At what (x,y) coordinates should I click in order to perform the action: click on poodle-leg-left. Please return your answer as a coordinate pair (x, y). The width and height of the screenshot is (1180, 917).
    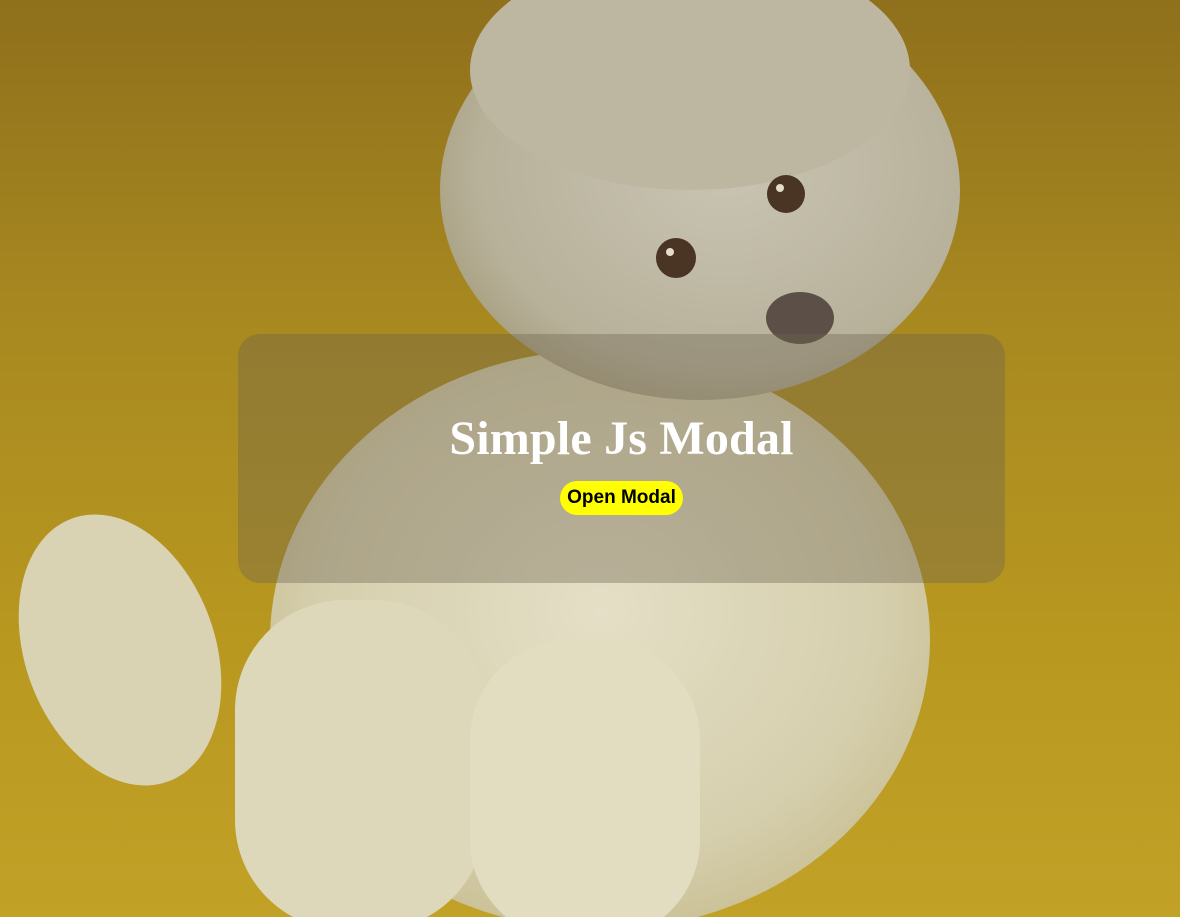
    Looking at the image, I should click on (360, 758).